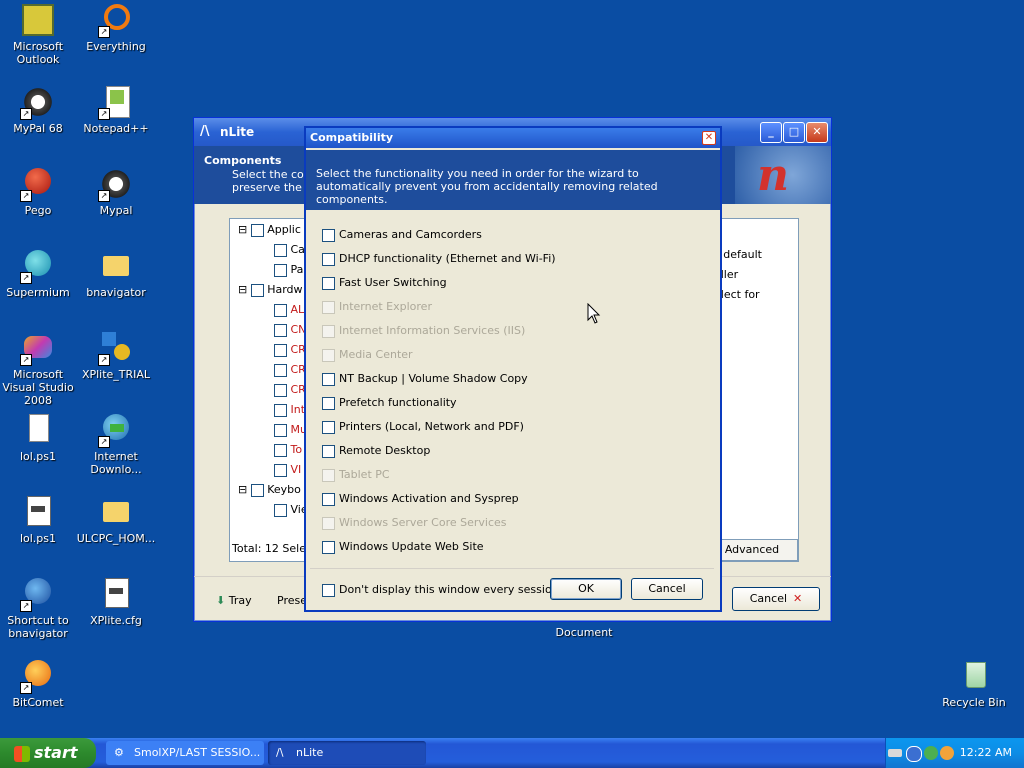 This screenshot has height=768, width=1024. Describe the element at coordinates (234, 600) in the screenshot. I see `tray-button: ⬇ Tray` at that location.